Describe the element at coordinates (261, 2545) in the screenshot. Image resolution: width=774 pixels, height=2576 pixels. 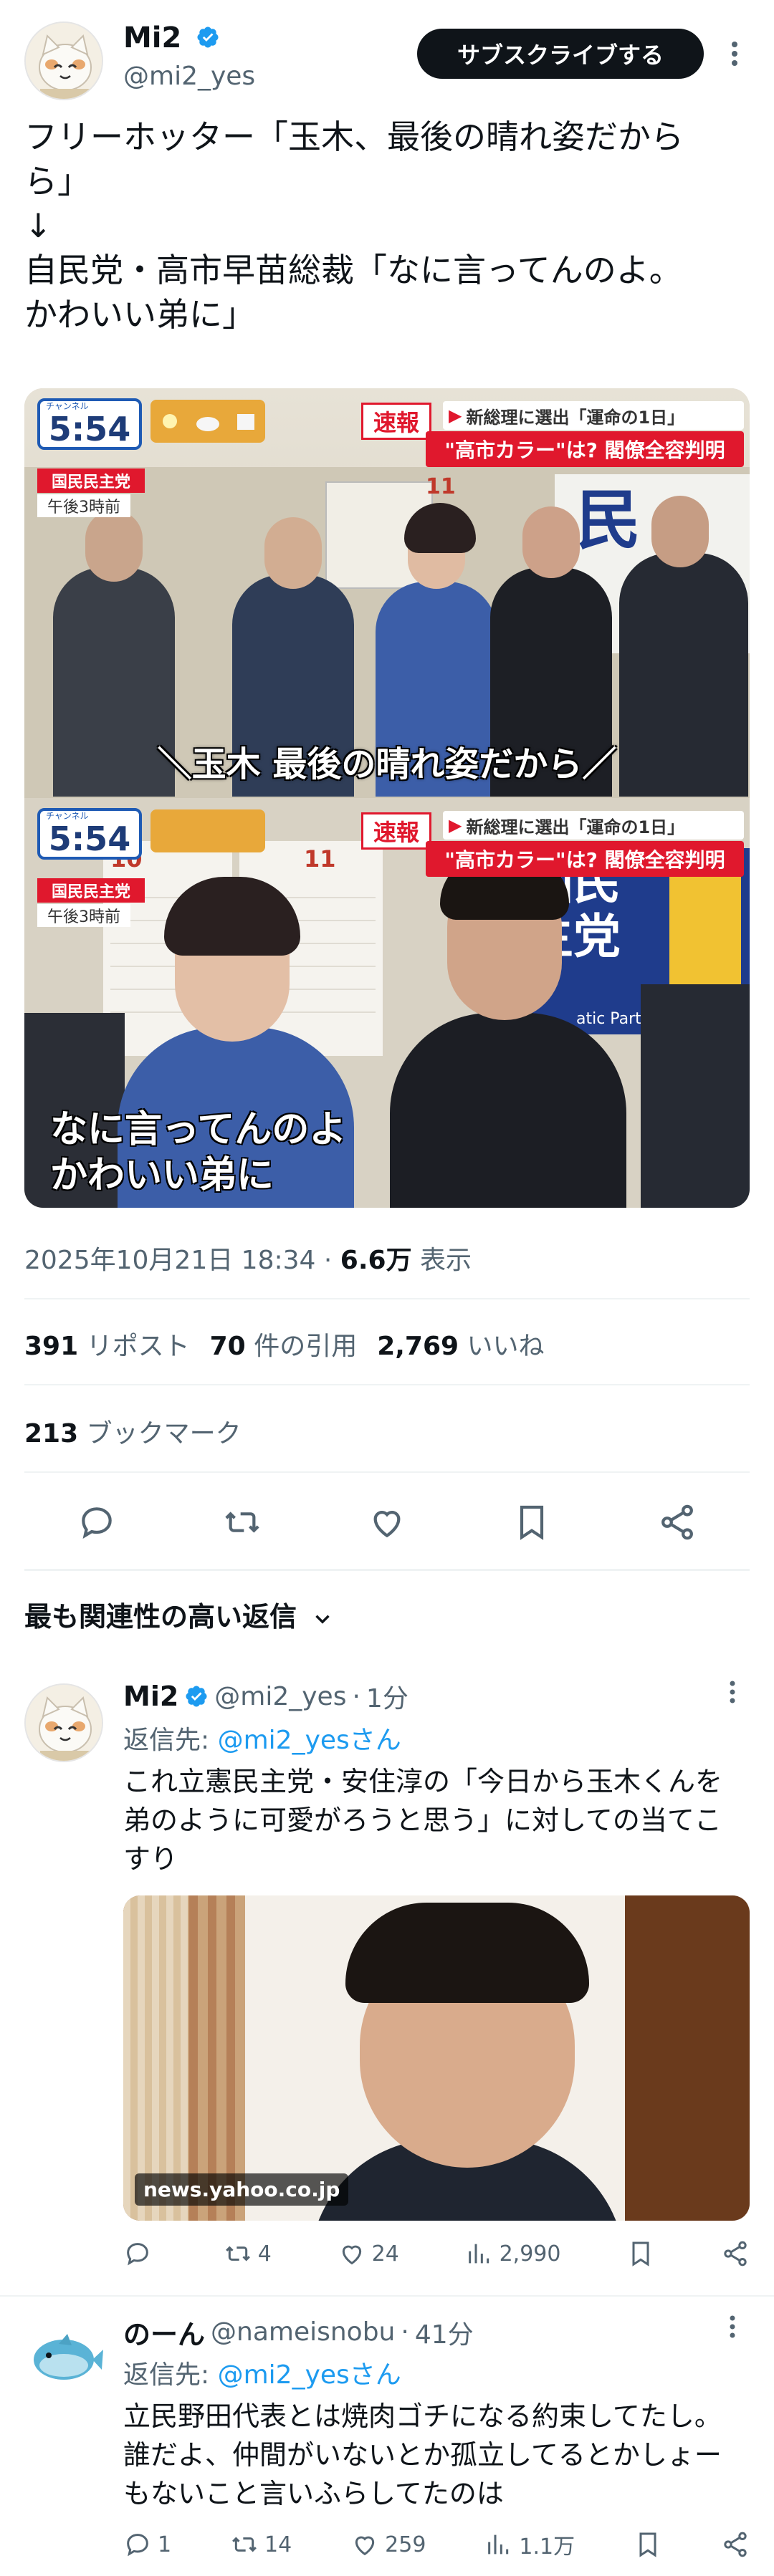
I see `reply-repost-button: 14` at that location.